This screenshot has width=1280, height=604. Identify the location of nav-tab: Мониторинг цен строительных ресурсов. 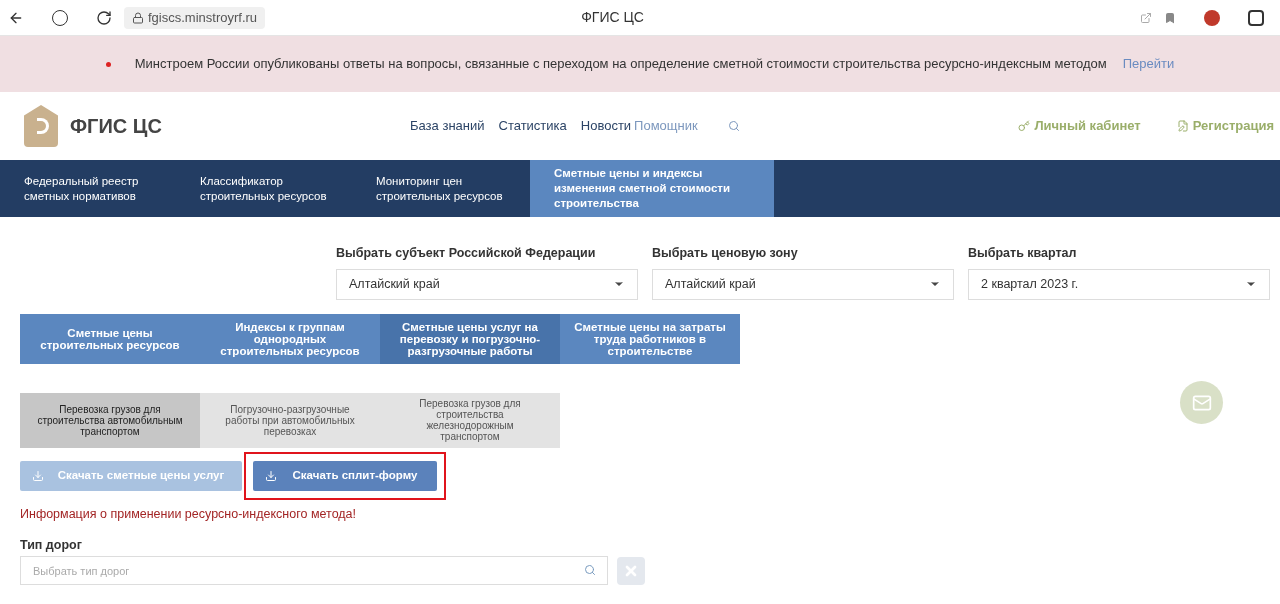
(440, 188).